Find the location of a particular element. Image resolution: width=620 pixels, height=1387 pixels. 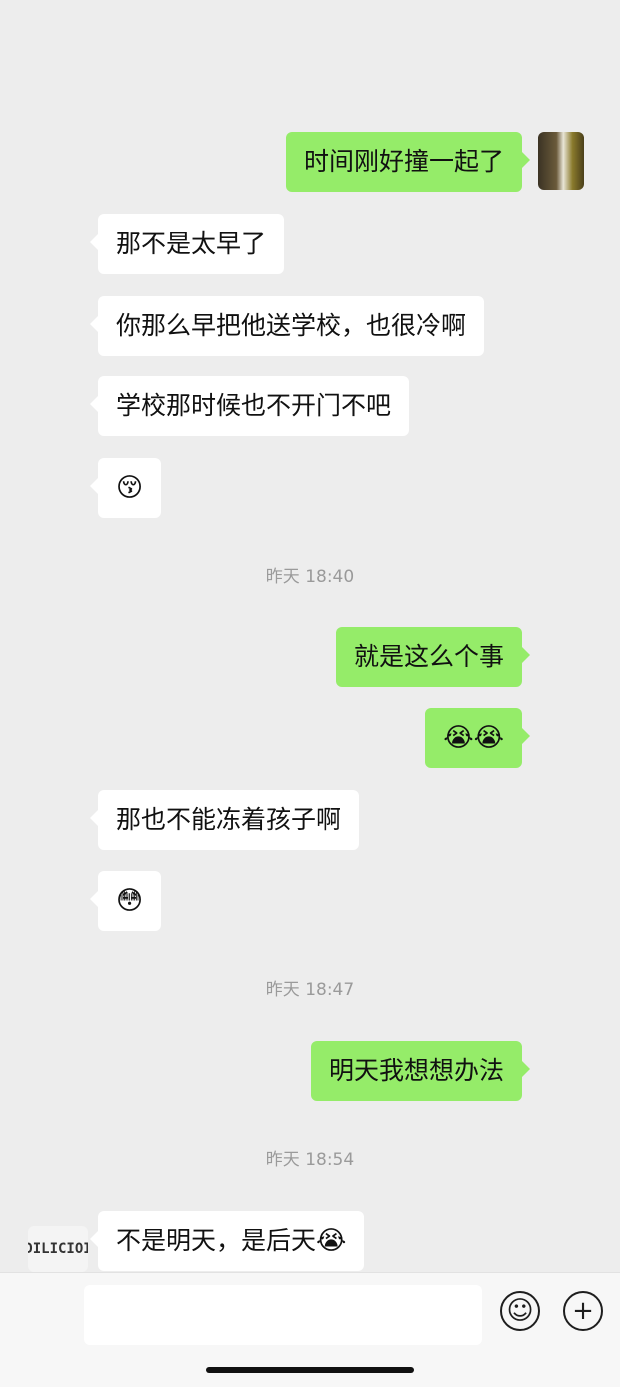

message-text: 明天我想想办法 is located at coordinates (416, 1070).